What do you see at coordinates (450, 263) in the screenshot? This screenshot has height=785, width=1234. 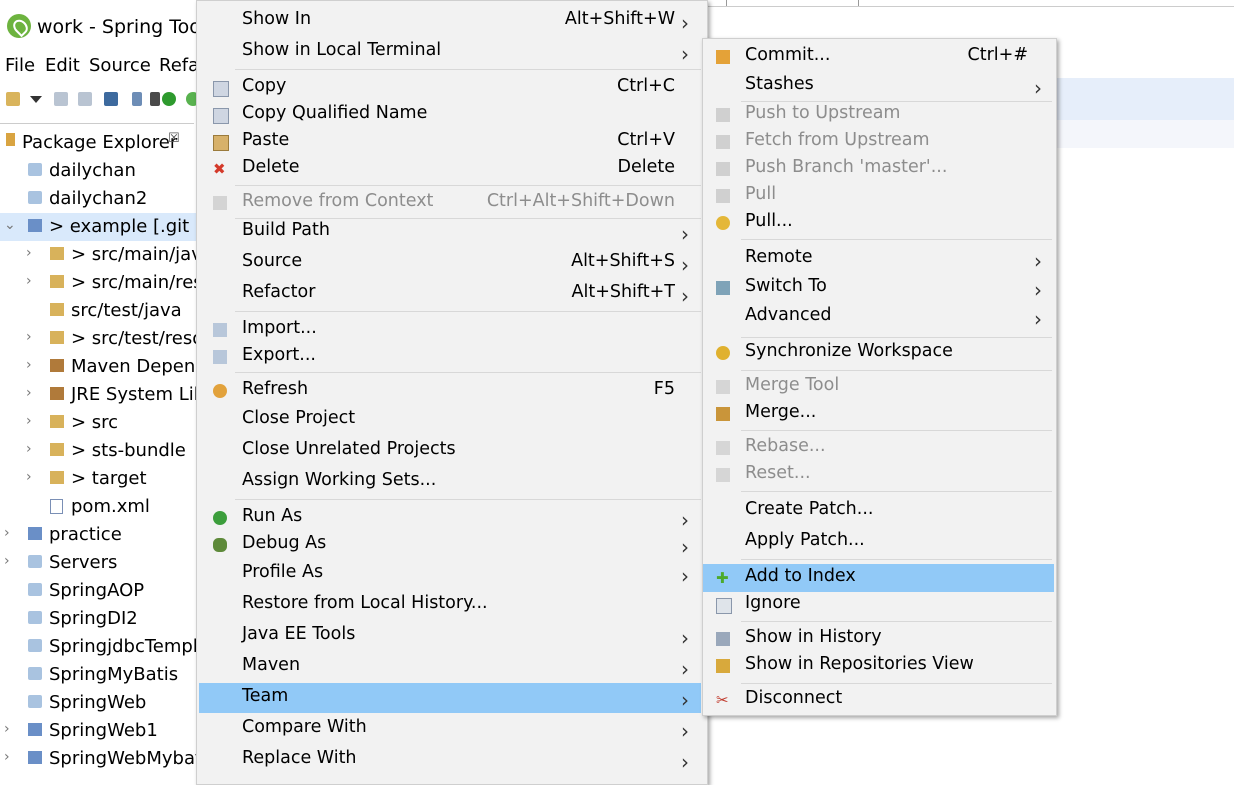 I see `menu-item-source: Source Alt+Shift+S ›` at bounding box center [450, 263].